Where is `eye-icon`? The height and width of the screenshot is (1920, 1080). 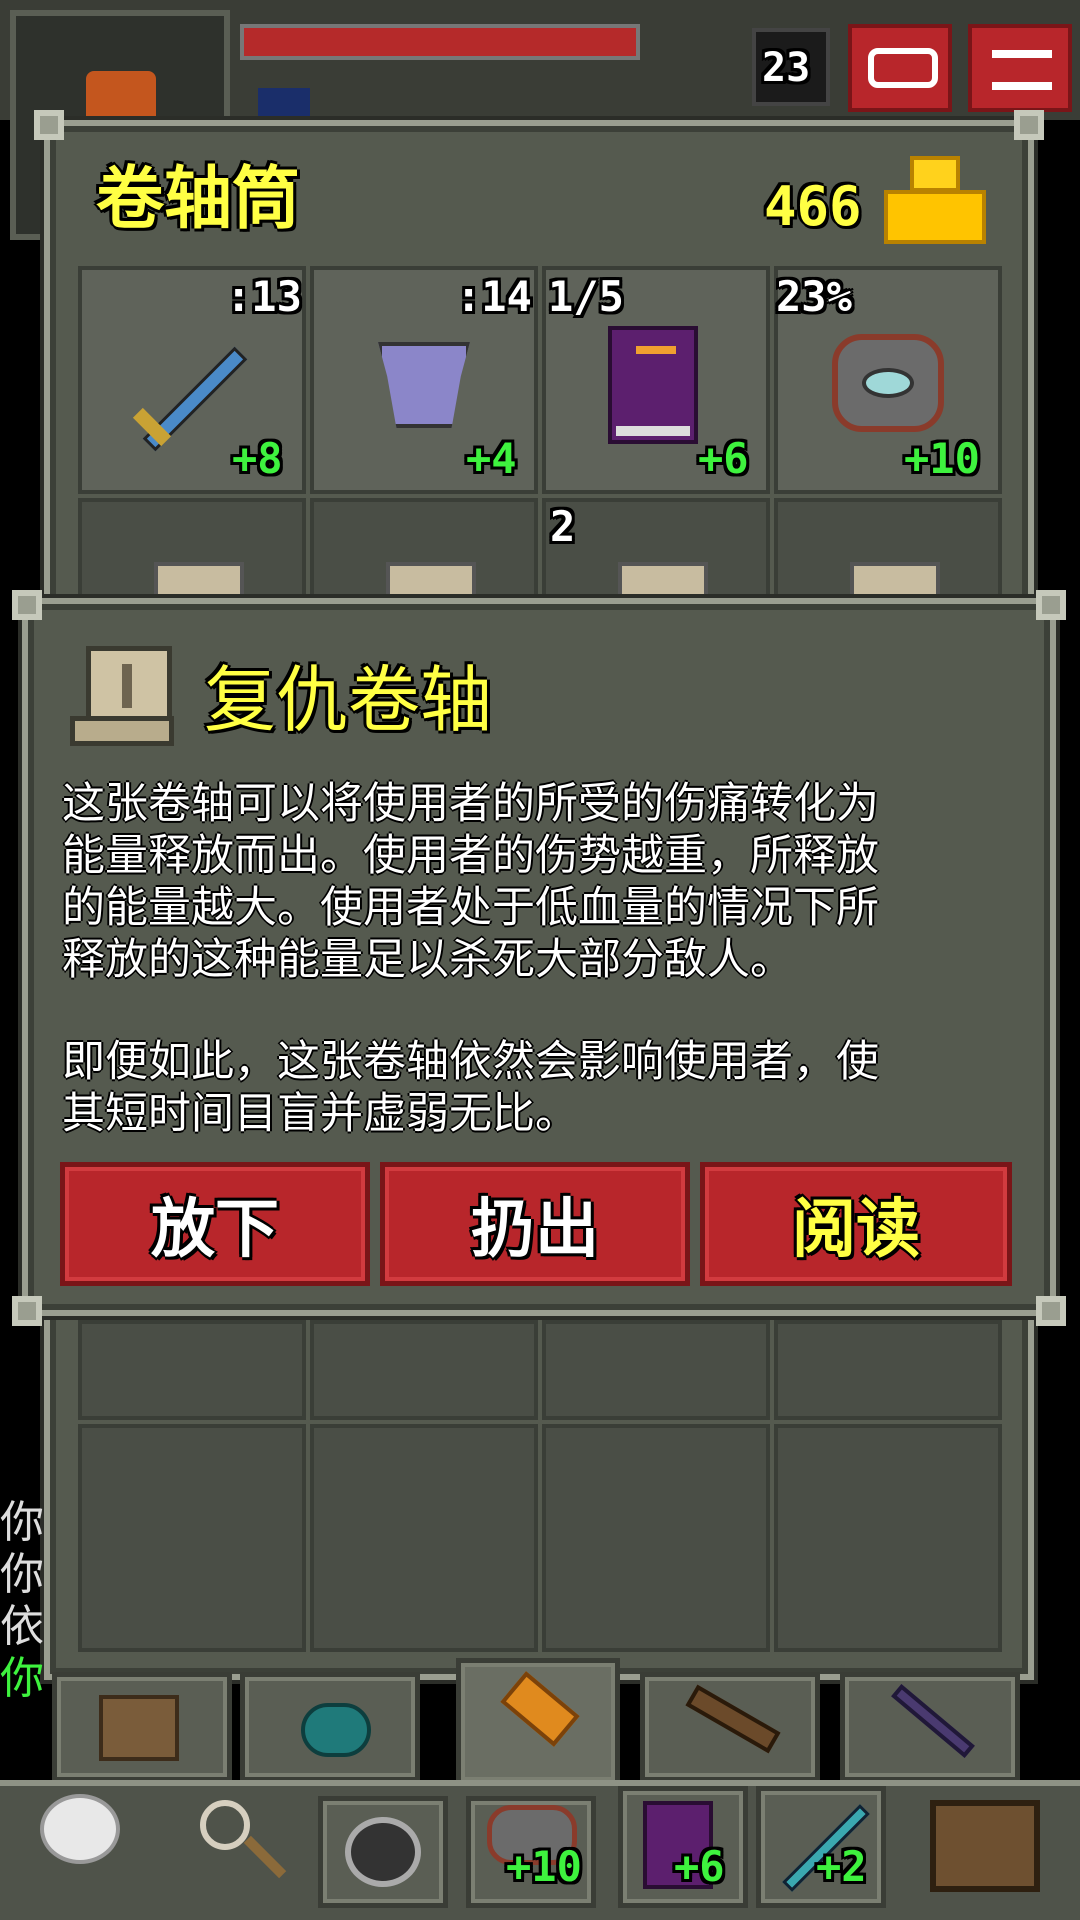 eye-icon is located at coordinates (888, 383).